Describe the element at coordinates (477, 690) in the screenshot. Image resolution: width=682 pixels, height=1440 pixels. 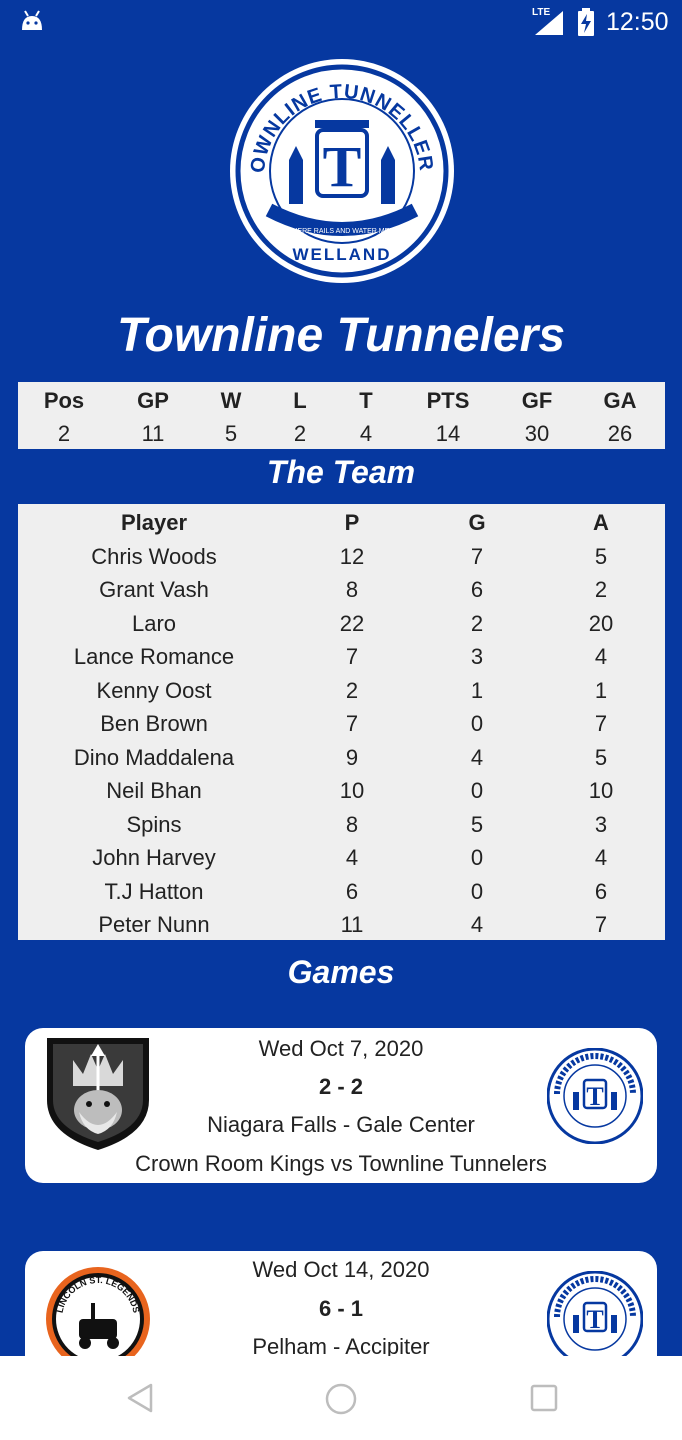
I see `roster-cell-goals: 1` at that location.